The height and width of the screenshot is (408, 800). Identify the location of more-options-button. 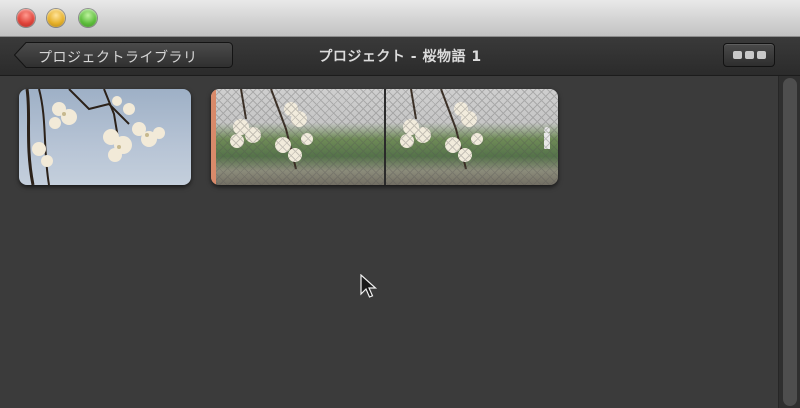
(749, 55).